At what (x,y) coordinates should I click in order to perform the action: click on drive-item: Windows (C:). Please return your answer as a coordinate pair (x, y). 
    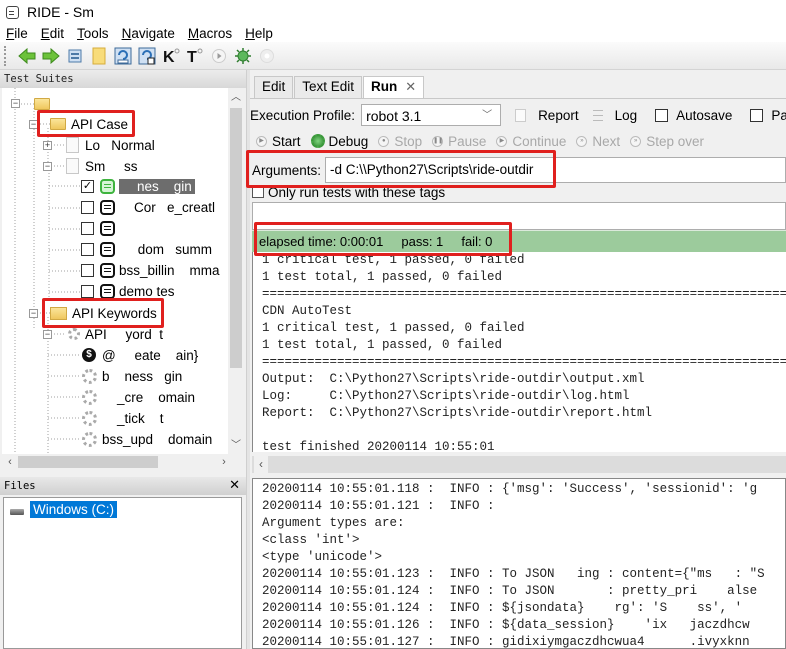
    Looking at the image, I should click on (64, 509).